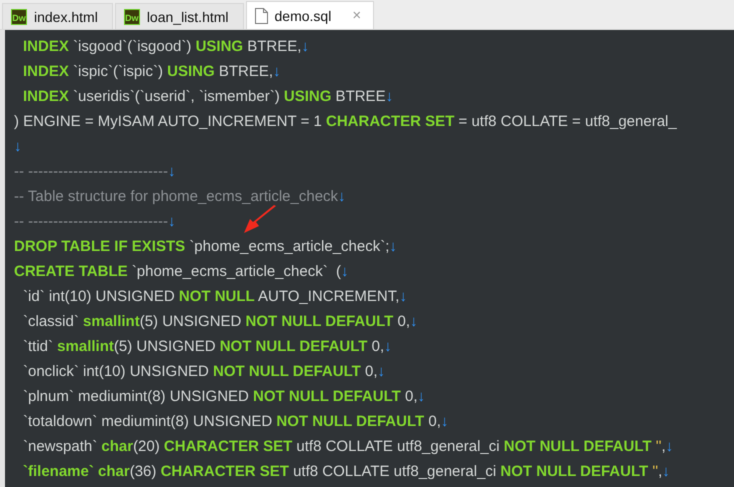 This screenshot has height=487, width=734. Describe the element at coordinates (57, 16) in the screenshot. I see `file-tab: Dw index.html` at that location.